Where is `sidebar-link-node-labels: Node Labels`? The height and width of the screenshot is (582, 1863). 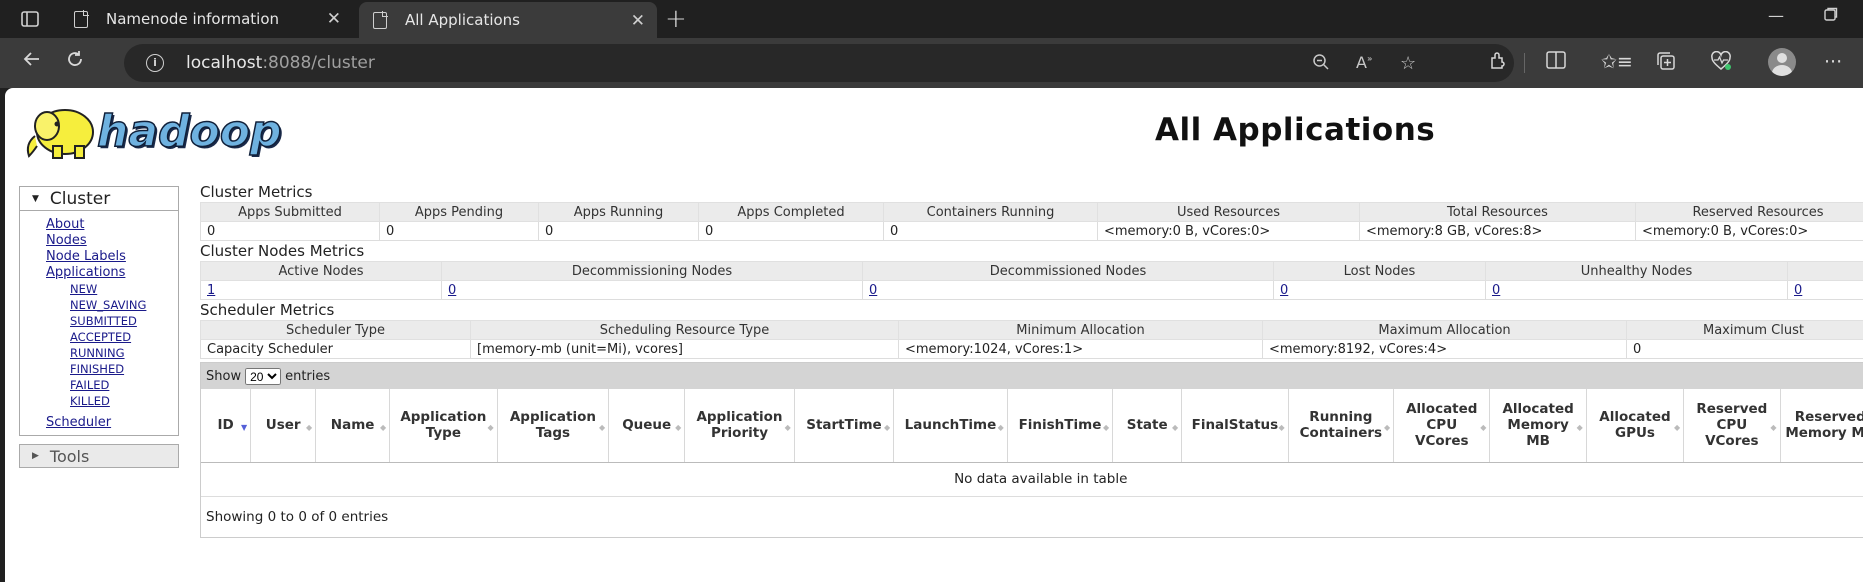 sidebar-link-node-labels: Node Labels is located at coordinates (112, 257).